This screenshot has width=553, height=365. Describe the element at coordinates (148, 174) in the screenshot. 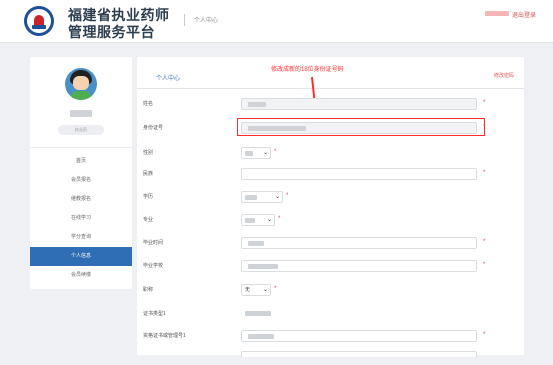

I see `label-ethnicity: 民族` at that location.